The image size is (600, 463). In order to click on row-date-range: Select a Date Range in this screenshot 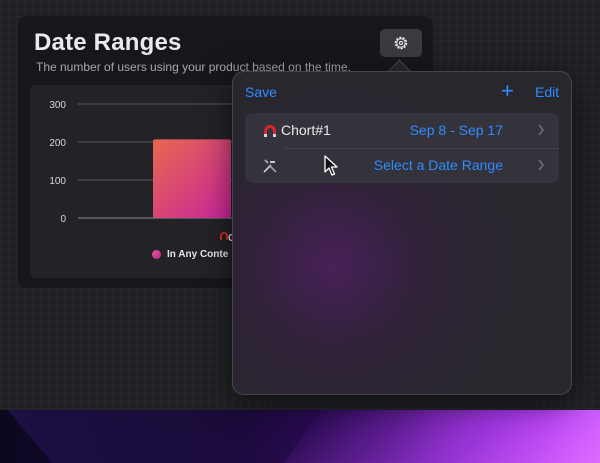, I will do `click(438, 165)`.